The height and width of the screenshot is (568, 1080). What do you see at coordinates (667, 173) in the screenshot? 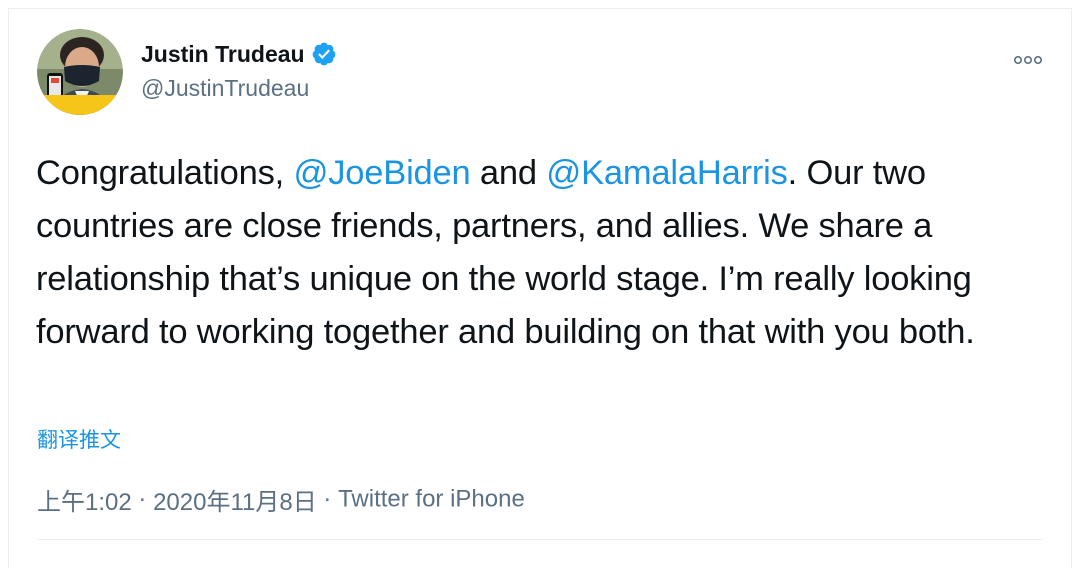
I see `mention-kamalaharris-link: @KamalaHarris` at bounding box center [667, 173].